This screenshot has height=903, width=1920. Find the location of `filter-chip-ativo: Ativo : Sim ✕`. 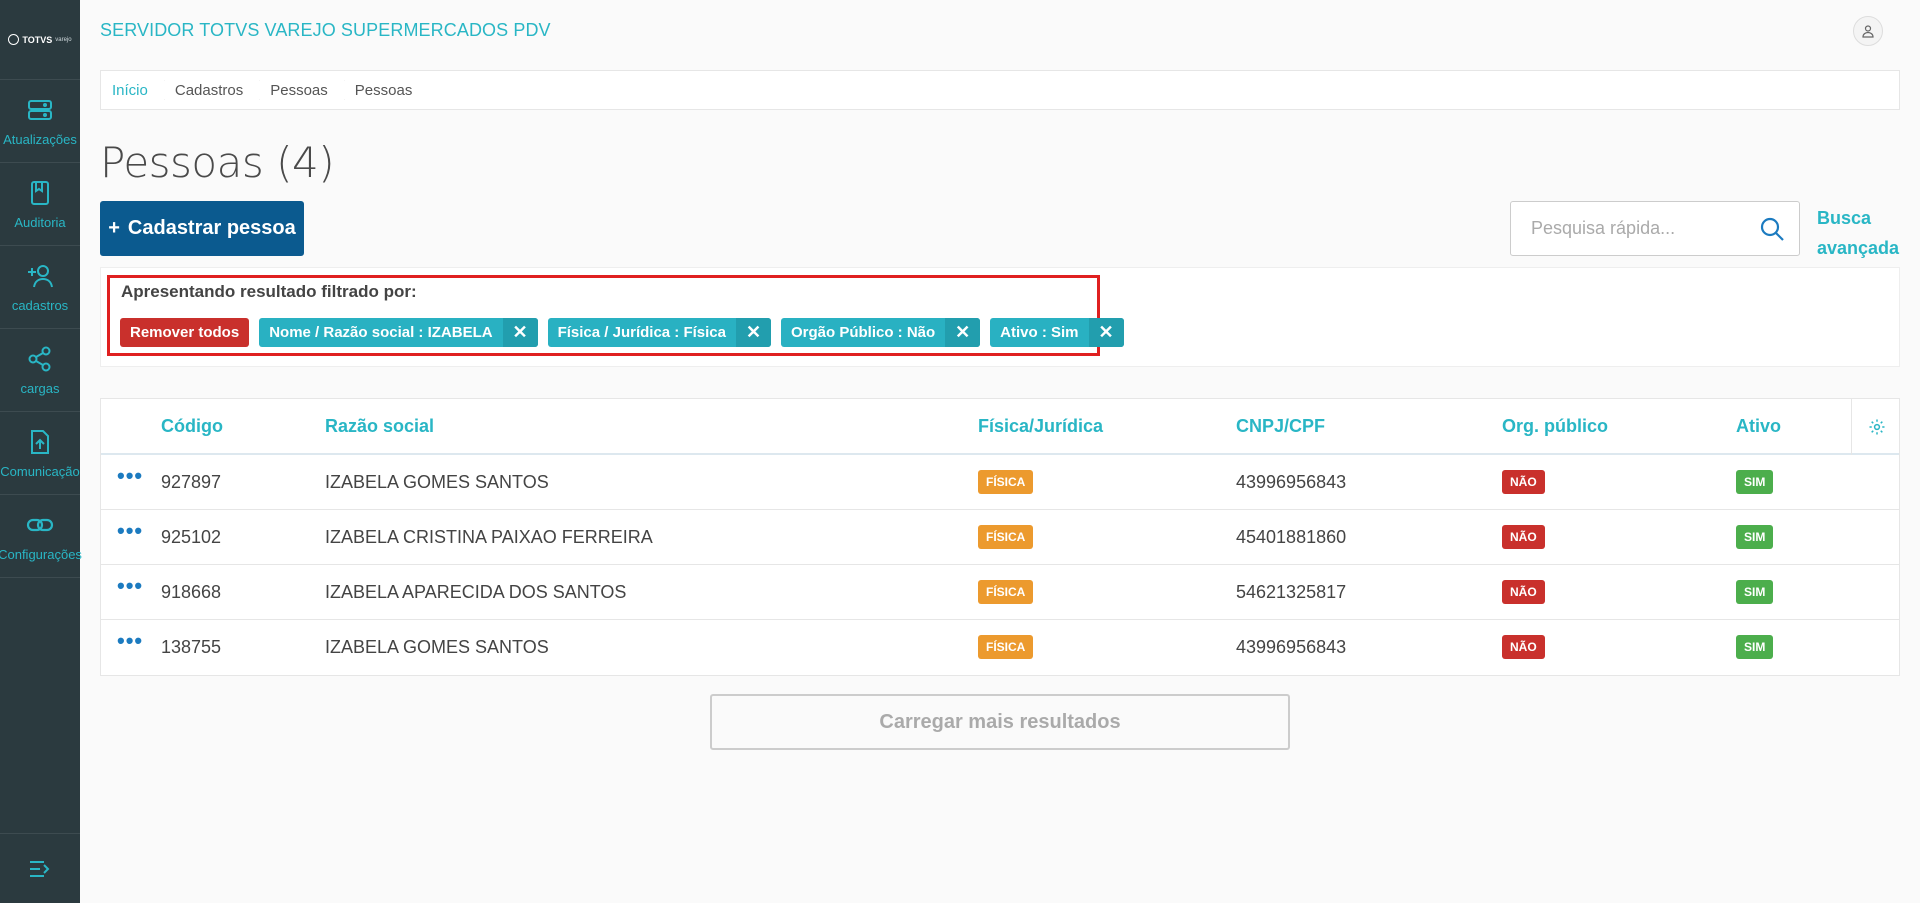

filter-chip-ativo: Ativo : Sim ✕ is located at coordinates (1057, 332).